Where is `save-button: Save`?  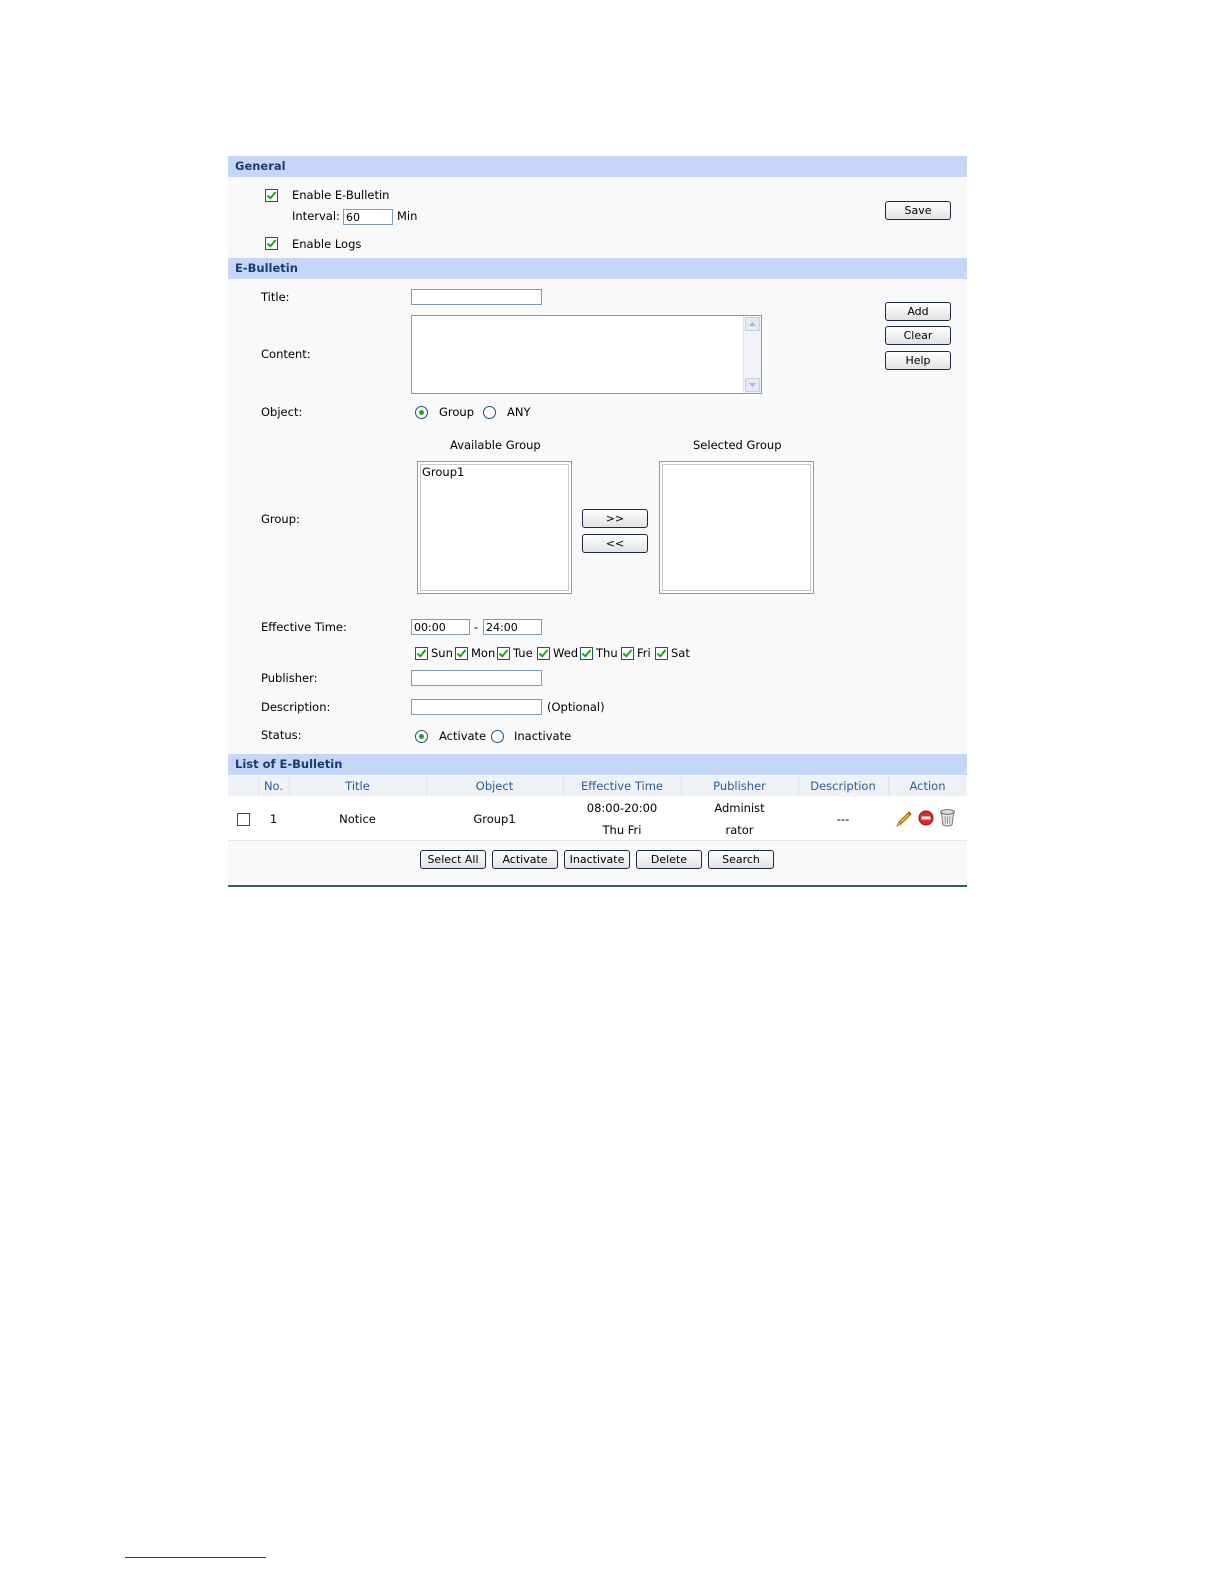 save-button: Save is located at coordinates (918, 210).